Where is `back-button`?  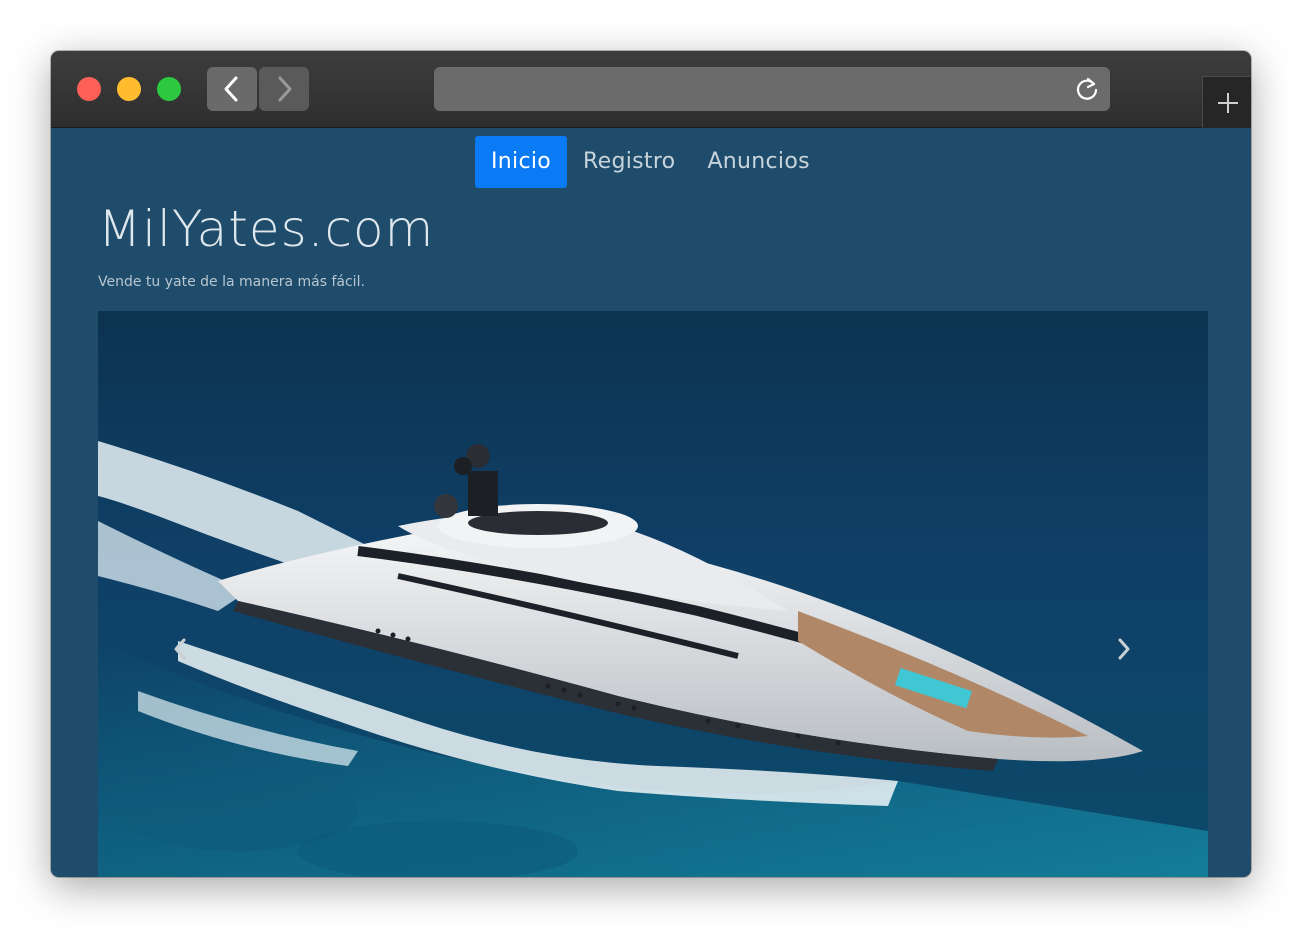
back-button is located at coordinates (232, 89).